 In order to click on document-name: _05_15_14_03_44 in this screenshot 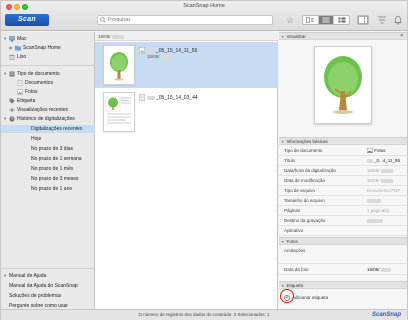, I will do `click(172, 98)`.